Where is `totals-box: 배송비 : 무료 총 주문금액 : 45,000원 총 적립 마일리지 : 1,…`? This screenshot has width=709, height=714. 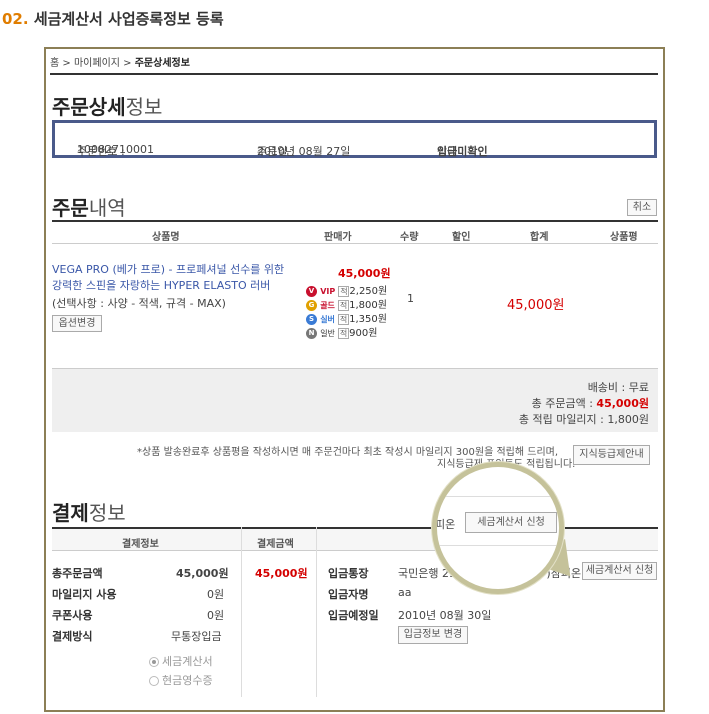 totals-box: 배송비 : 무료 총 주문금액 : 45,000원 총 적립 마일리지 : 1,… is located at coordinates (355, 400).